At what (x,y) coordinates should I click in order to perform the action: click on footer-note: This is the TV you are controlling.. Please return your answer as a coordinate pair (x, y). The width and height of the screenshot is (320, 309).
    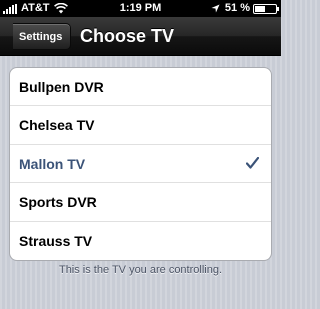
    Looking at the image, I should click on (140, 270).